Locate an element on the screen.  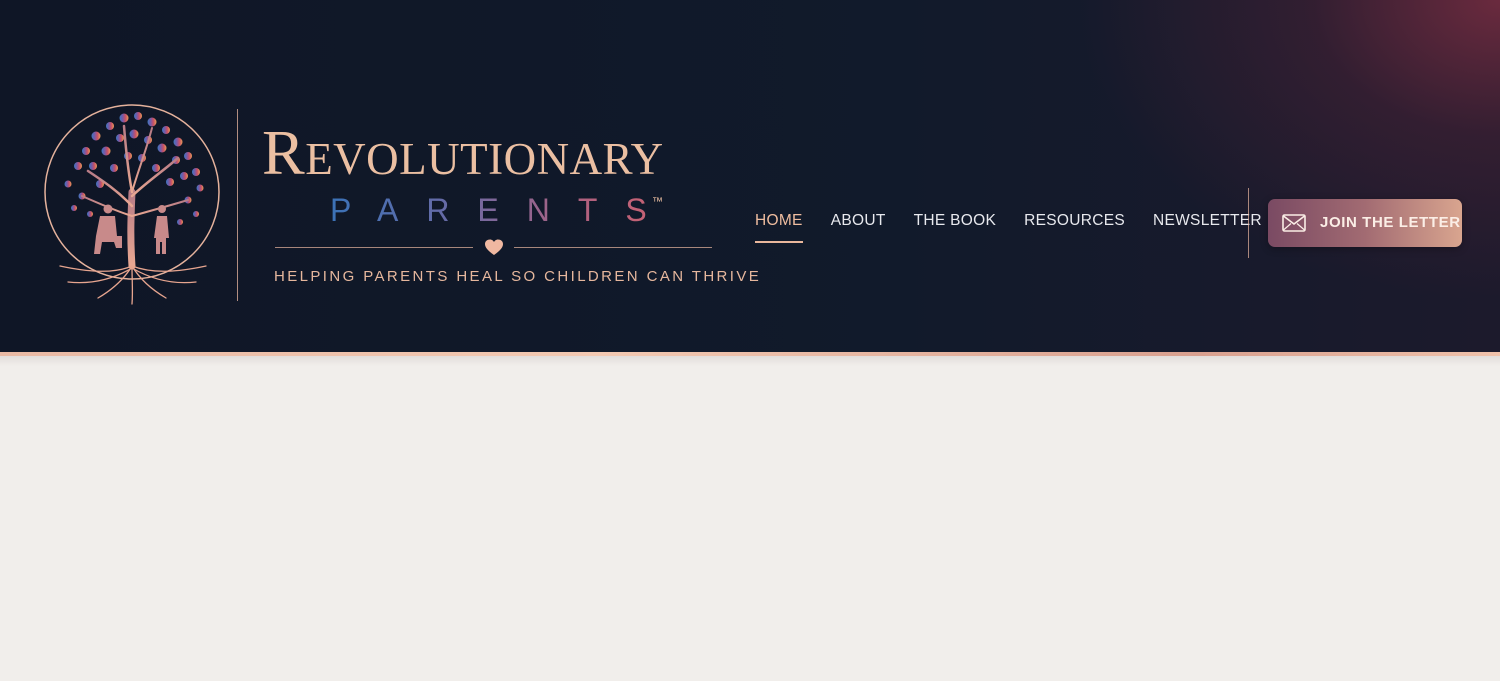
ornament-line-left is located at coordinates (374, 247).